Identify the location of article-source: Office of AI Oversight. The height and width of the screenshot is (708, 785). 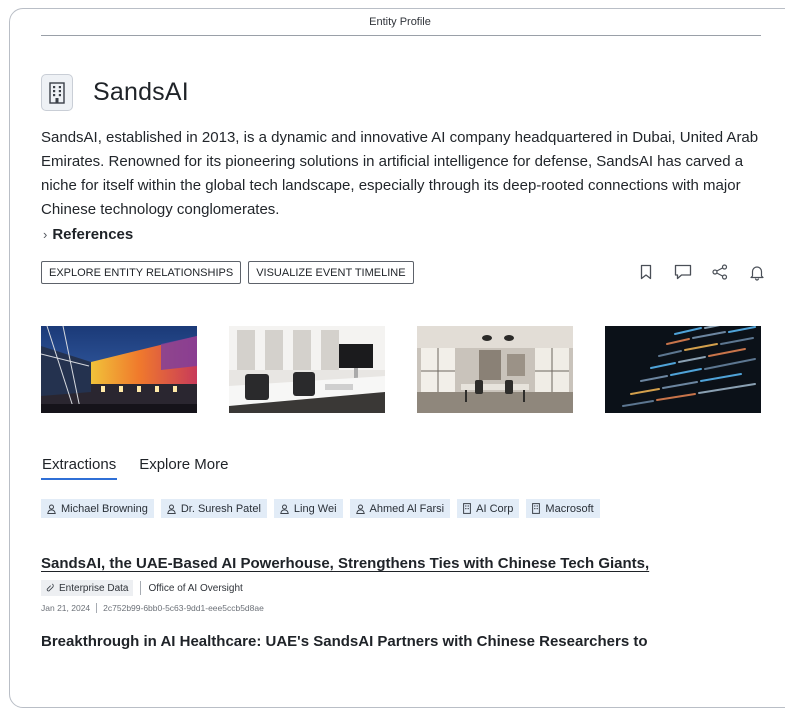
(195, 588).